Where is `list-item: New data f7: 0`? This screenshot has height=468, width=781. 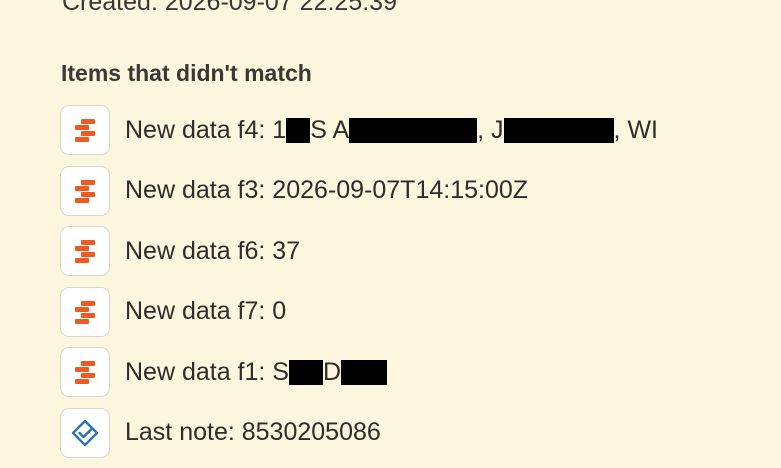 list-item: New data f7: 0 is located at coordinates (417, 312).